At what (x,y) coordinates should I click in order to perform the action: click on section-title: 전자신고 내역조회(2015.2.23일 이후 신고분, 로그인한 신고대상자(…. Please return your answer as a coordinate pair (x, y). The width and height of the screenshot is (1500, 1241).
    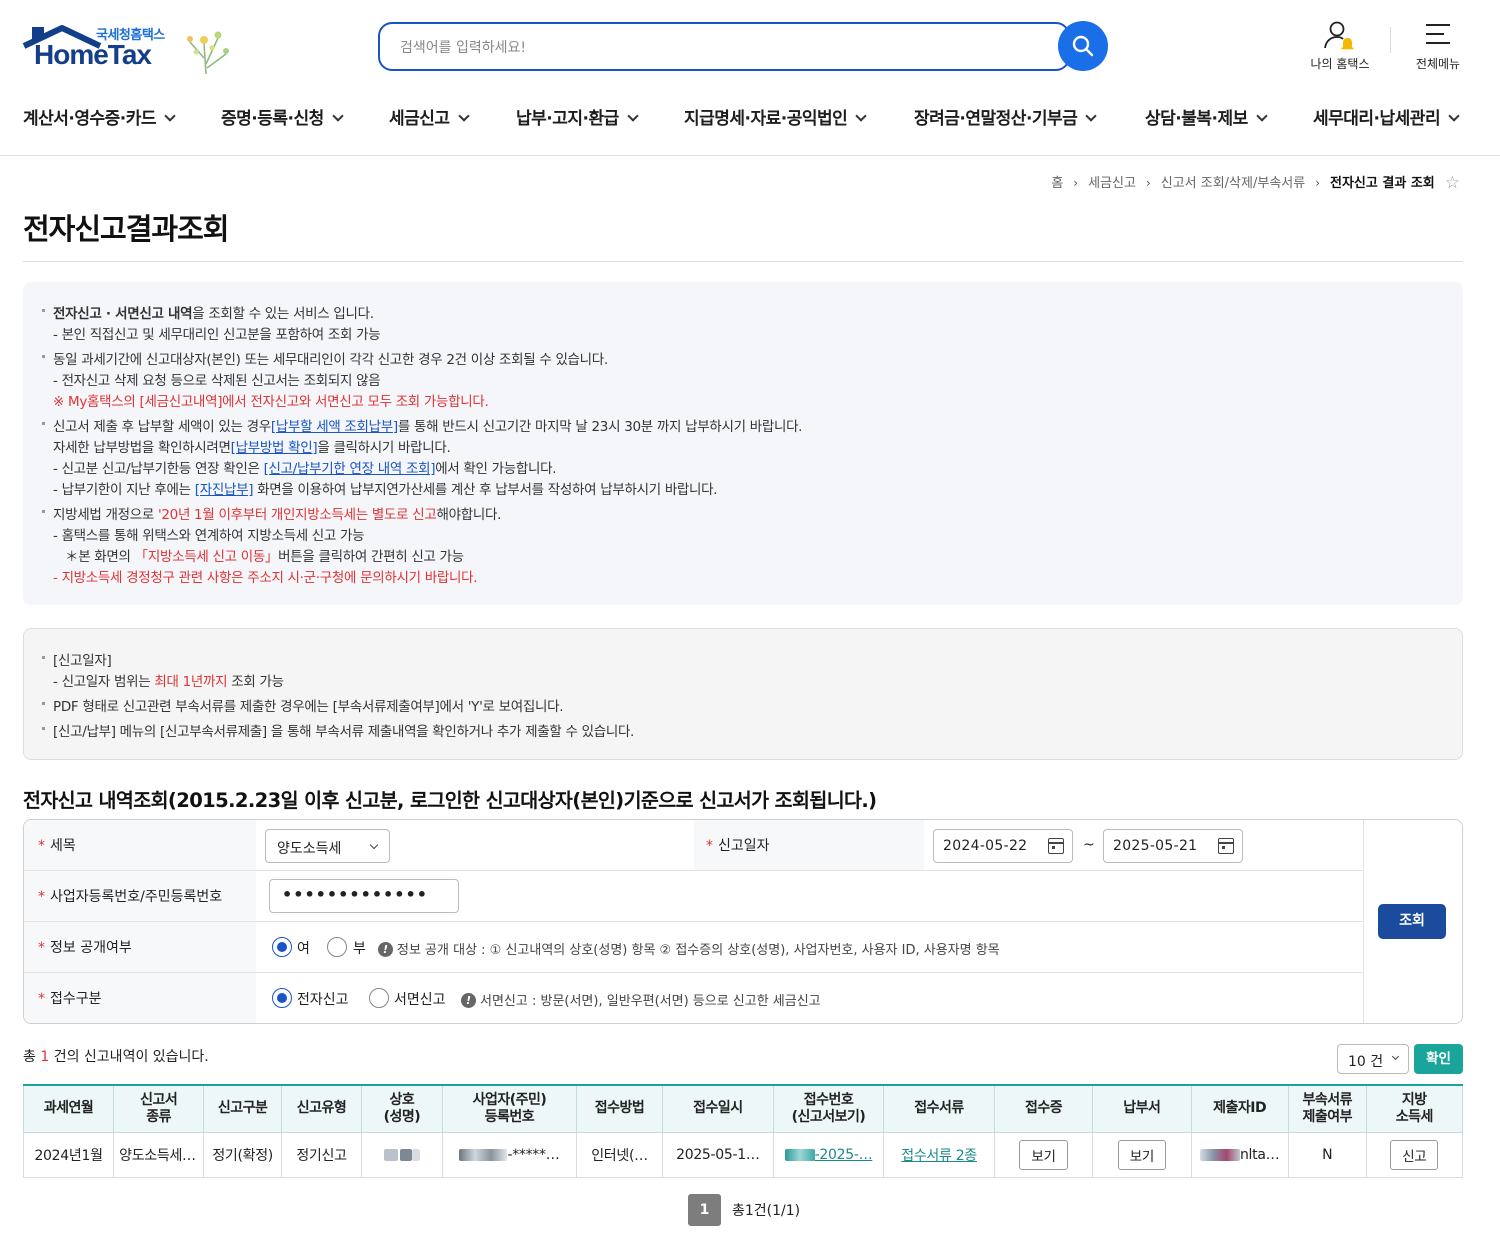
    Looking at the image, I should click on (450, 800).